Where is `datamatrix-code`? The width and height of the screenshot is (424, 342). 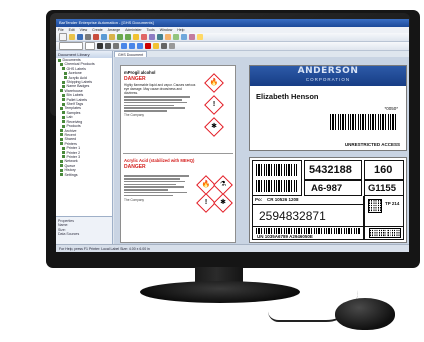 datamatrix-code is located at coordinates (385, 233).